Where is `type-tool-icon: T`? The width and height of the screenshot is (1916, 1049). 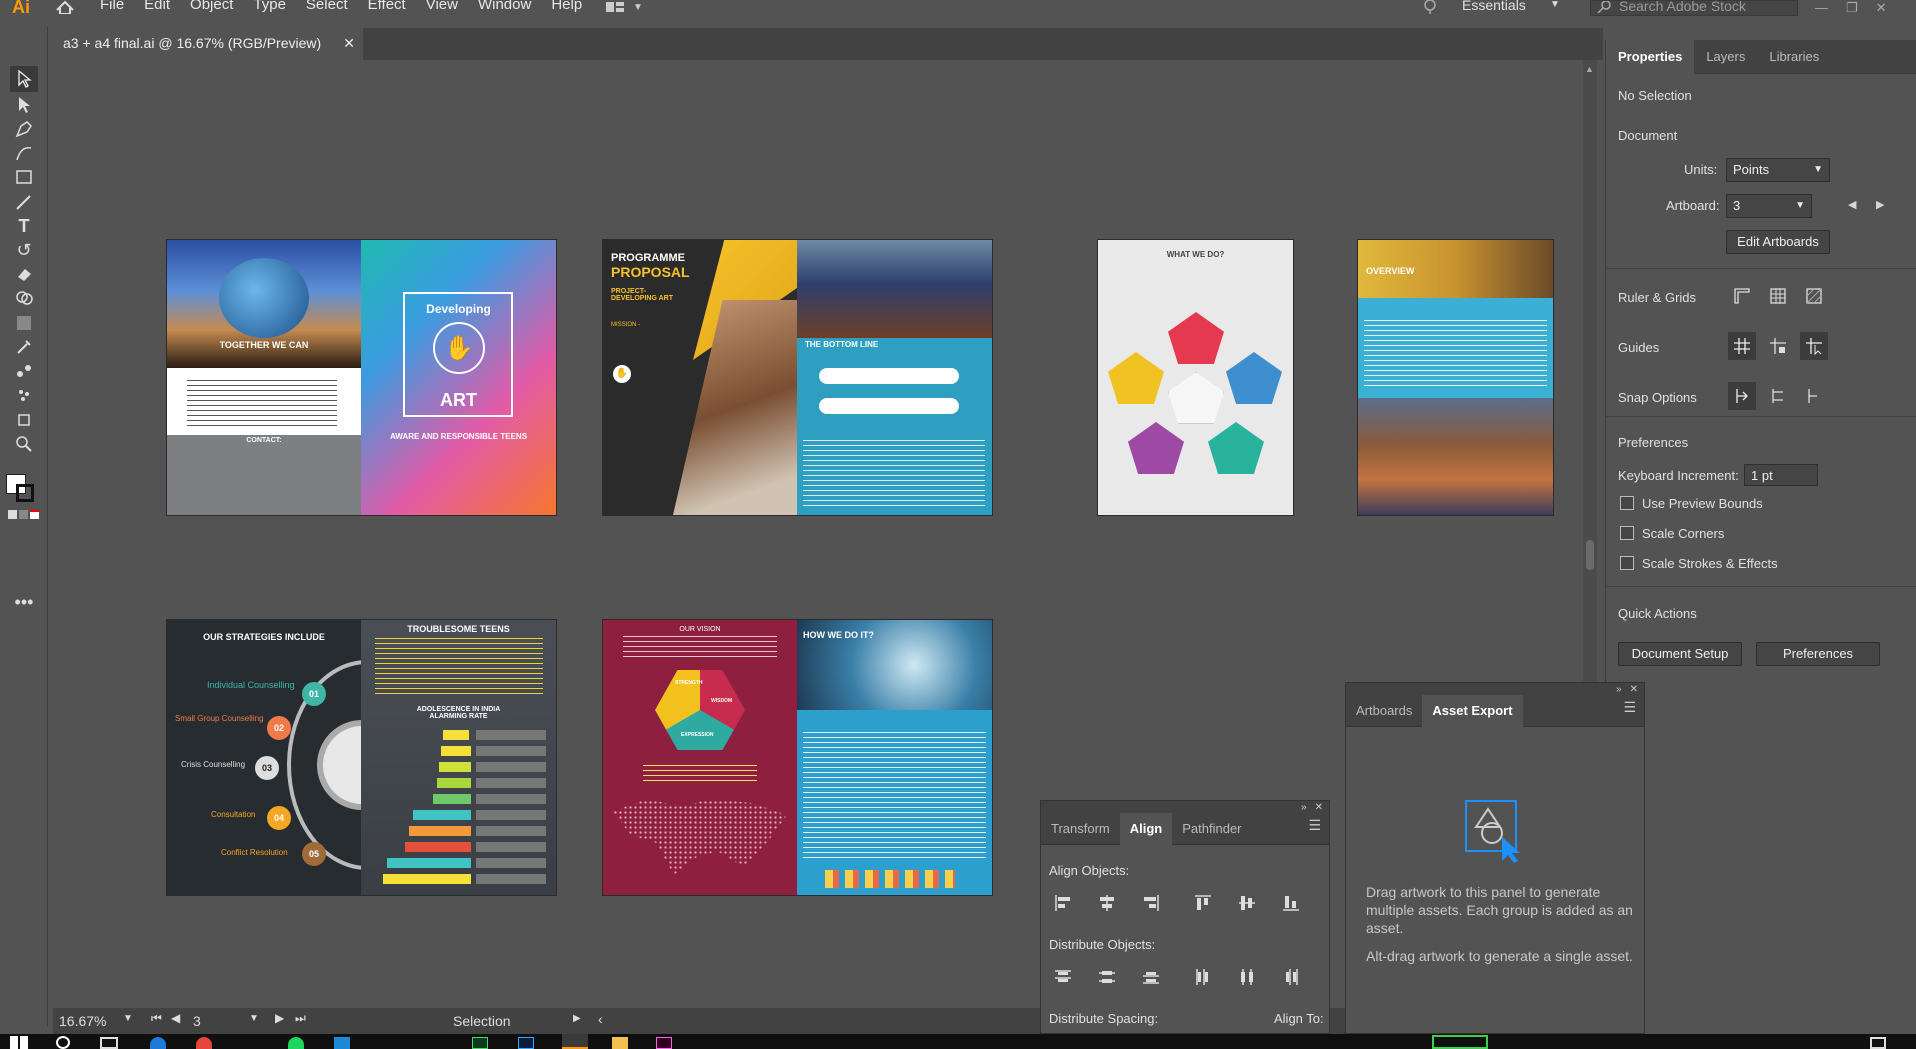 type-tool-icon: T is located at coordinates (24, 226).